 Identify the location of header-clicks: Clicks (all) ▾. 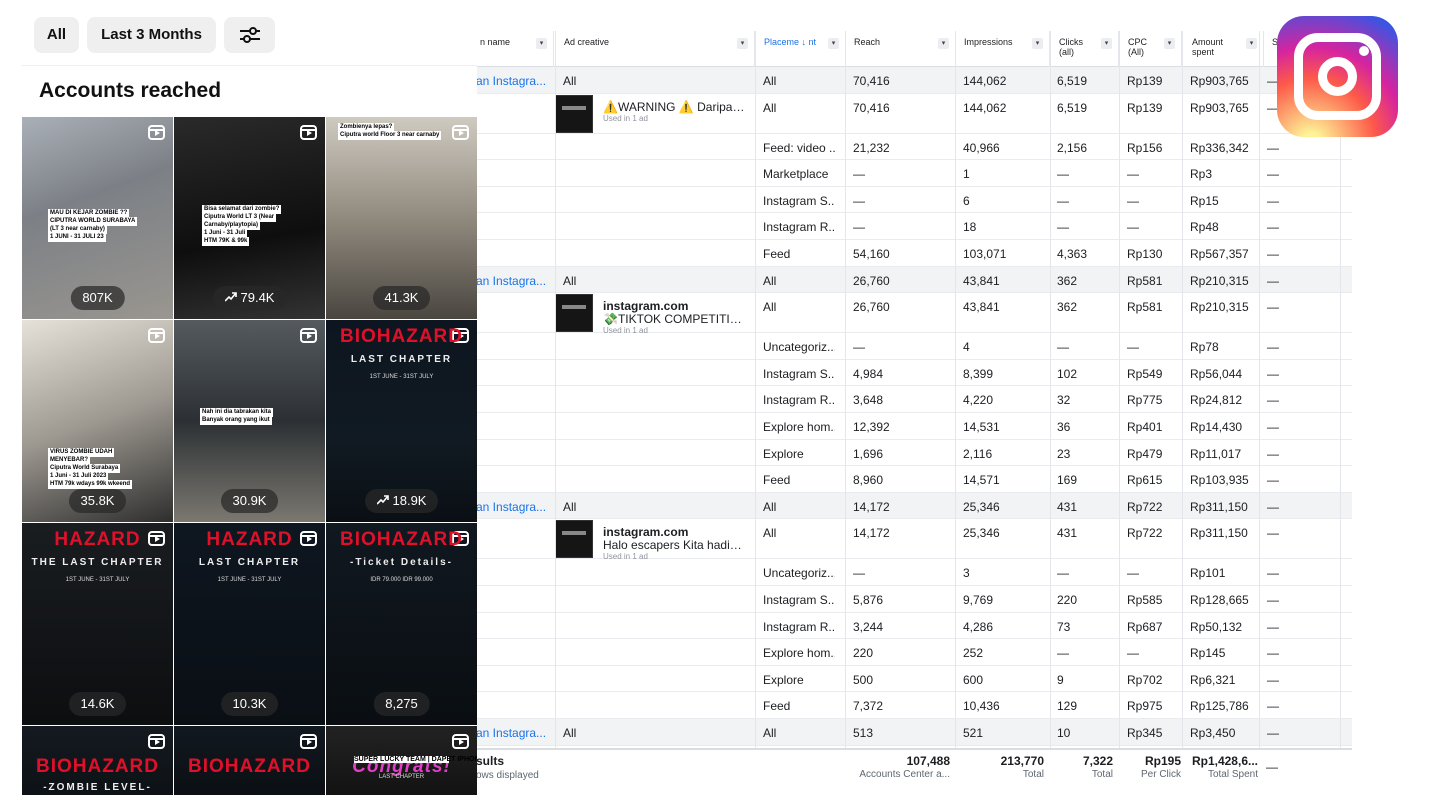
(1087, 49).